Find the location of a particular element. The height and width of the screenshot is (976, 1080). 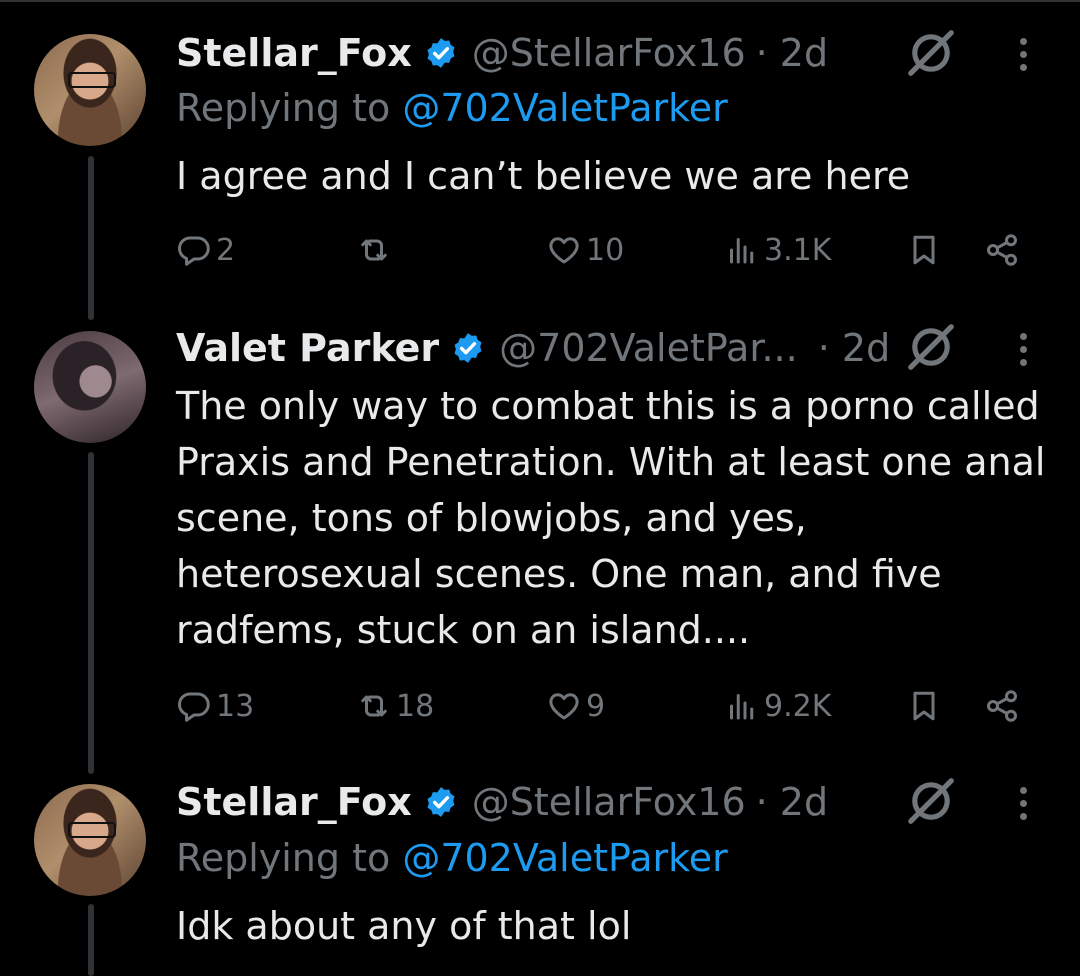

action-bar: 2 10 3.1K is located at coordinates (606, 250).